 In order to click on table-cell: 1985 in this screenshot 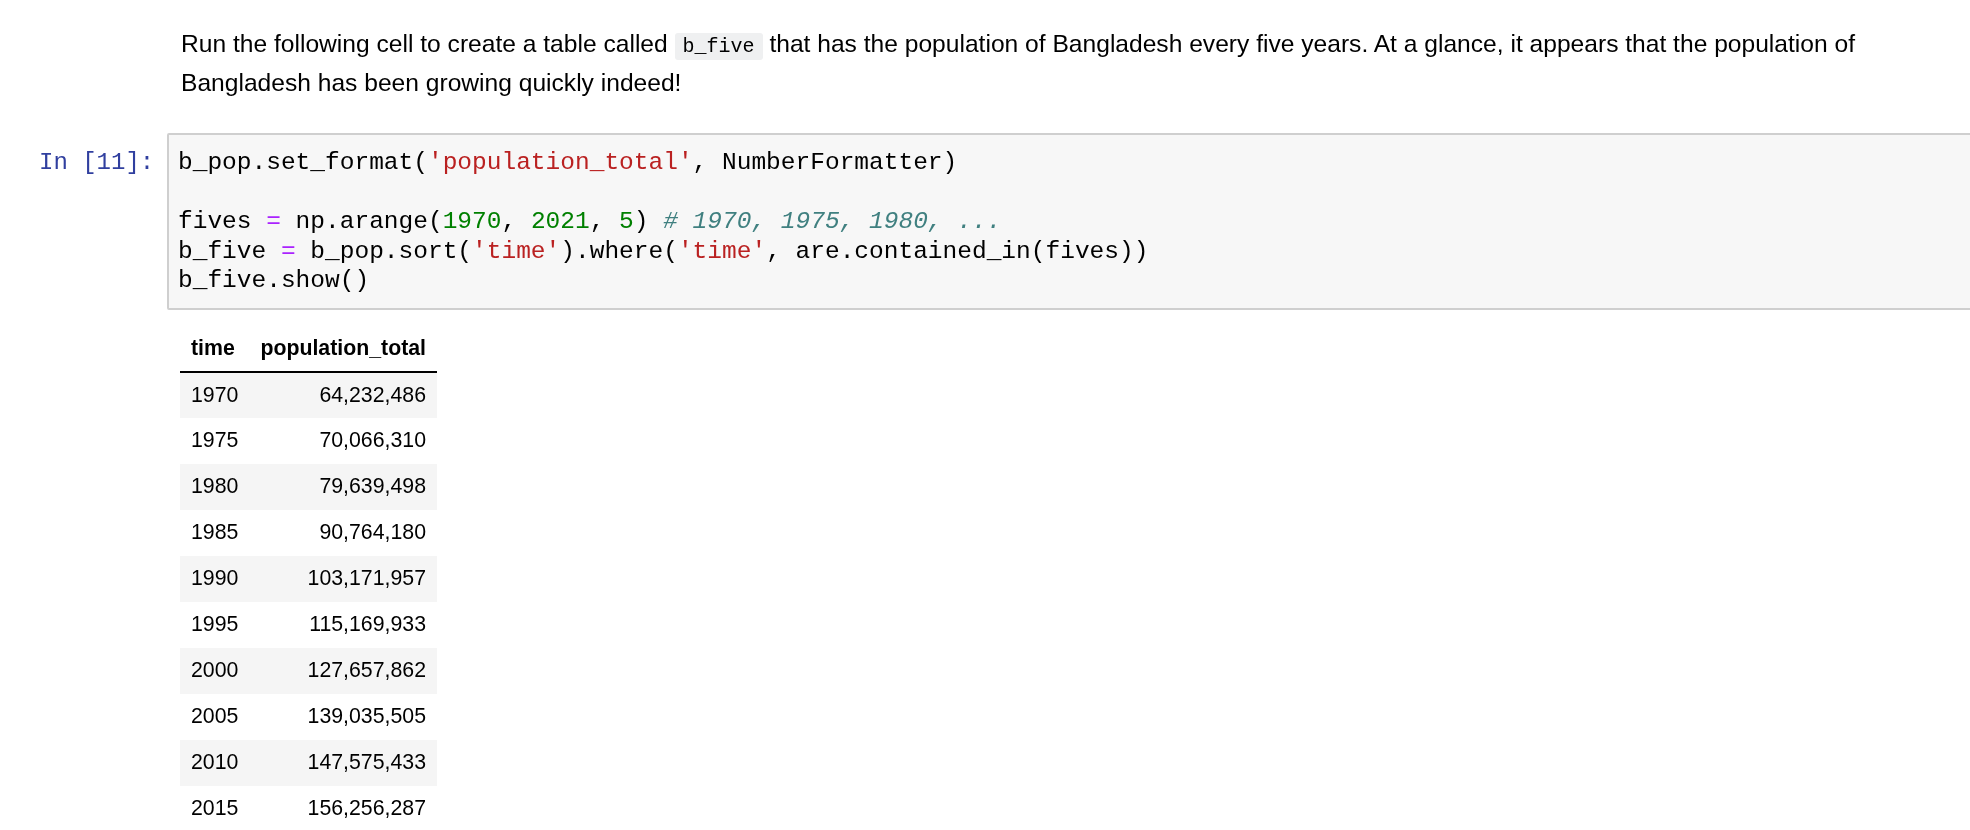, I will do `click(215, 532)`.